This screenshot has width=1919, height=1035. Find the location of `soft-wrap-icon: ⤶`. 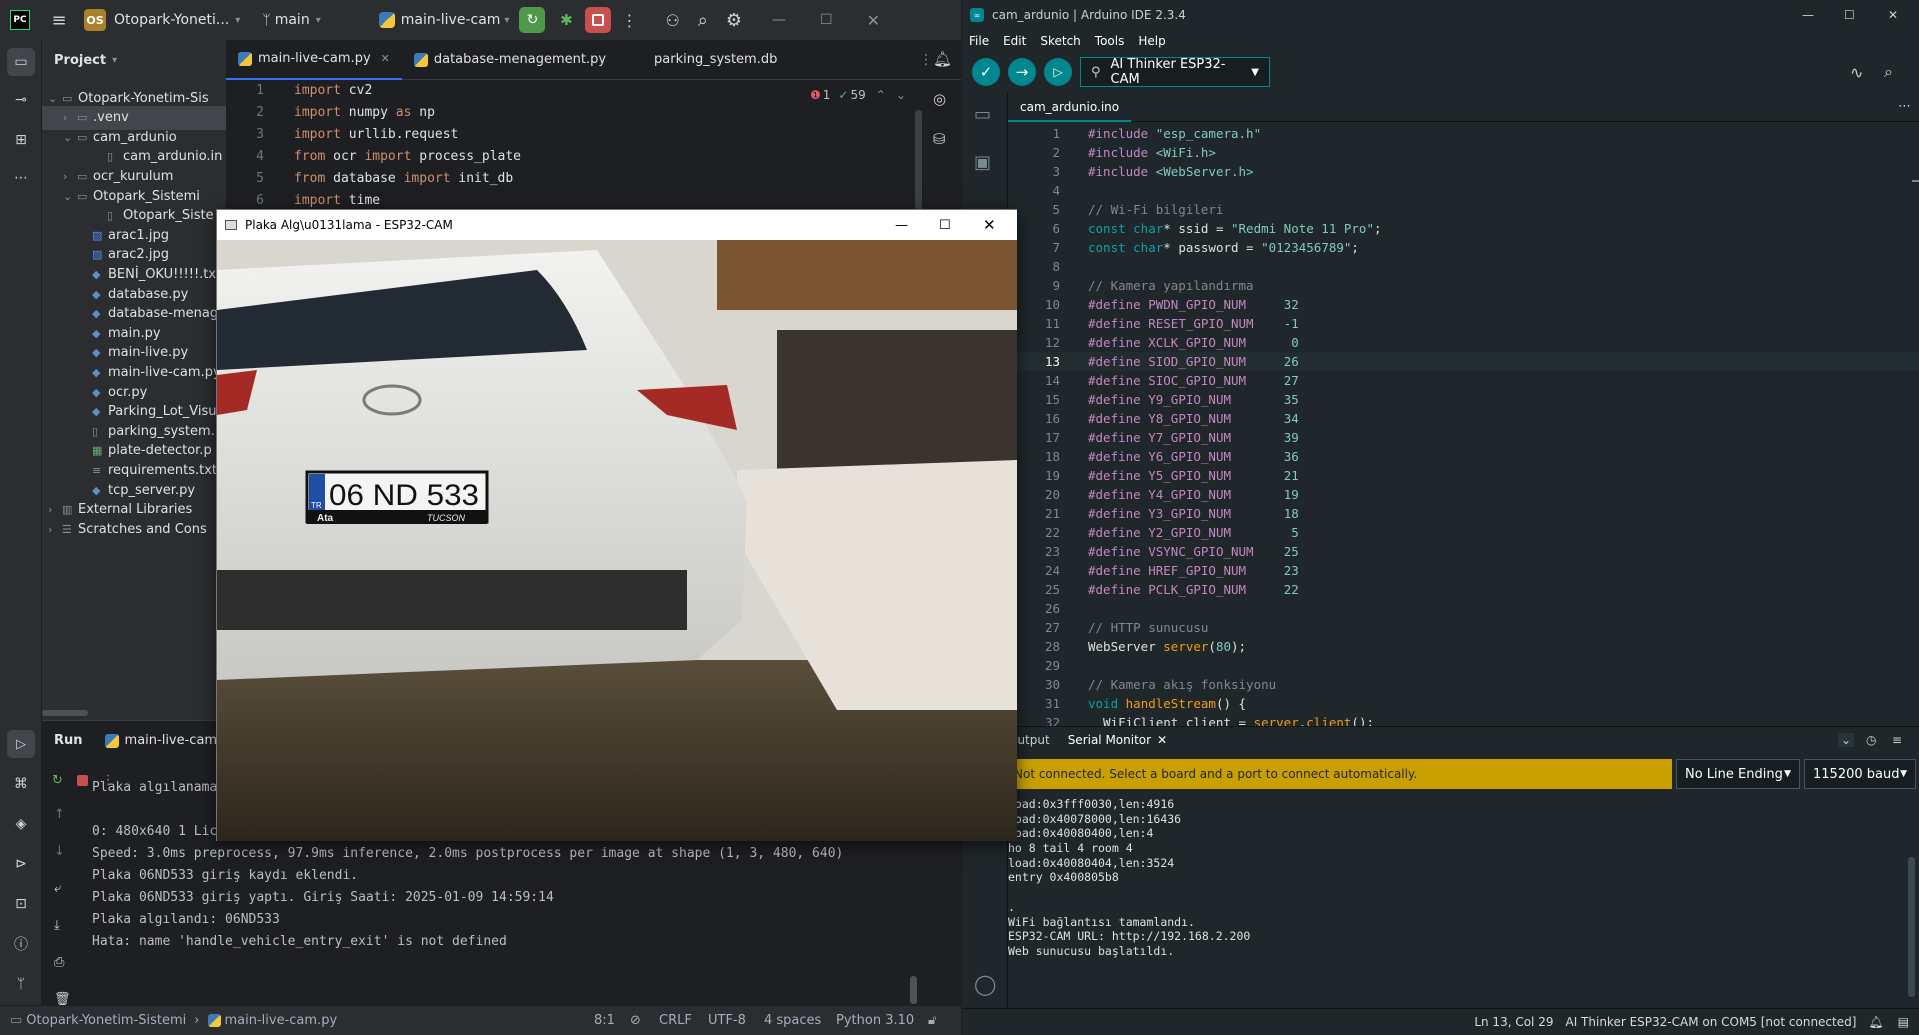

soft-wrap-icon: ⤶ is located at coordinates (62, 888).